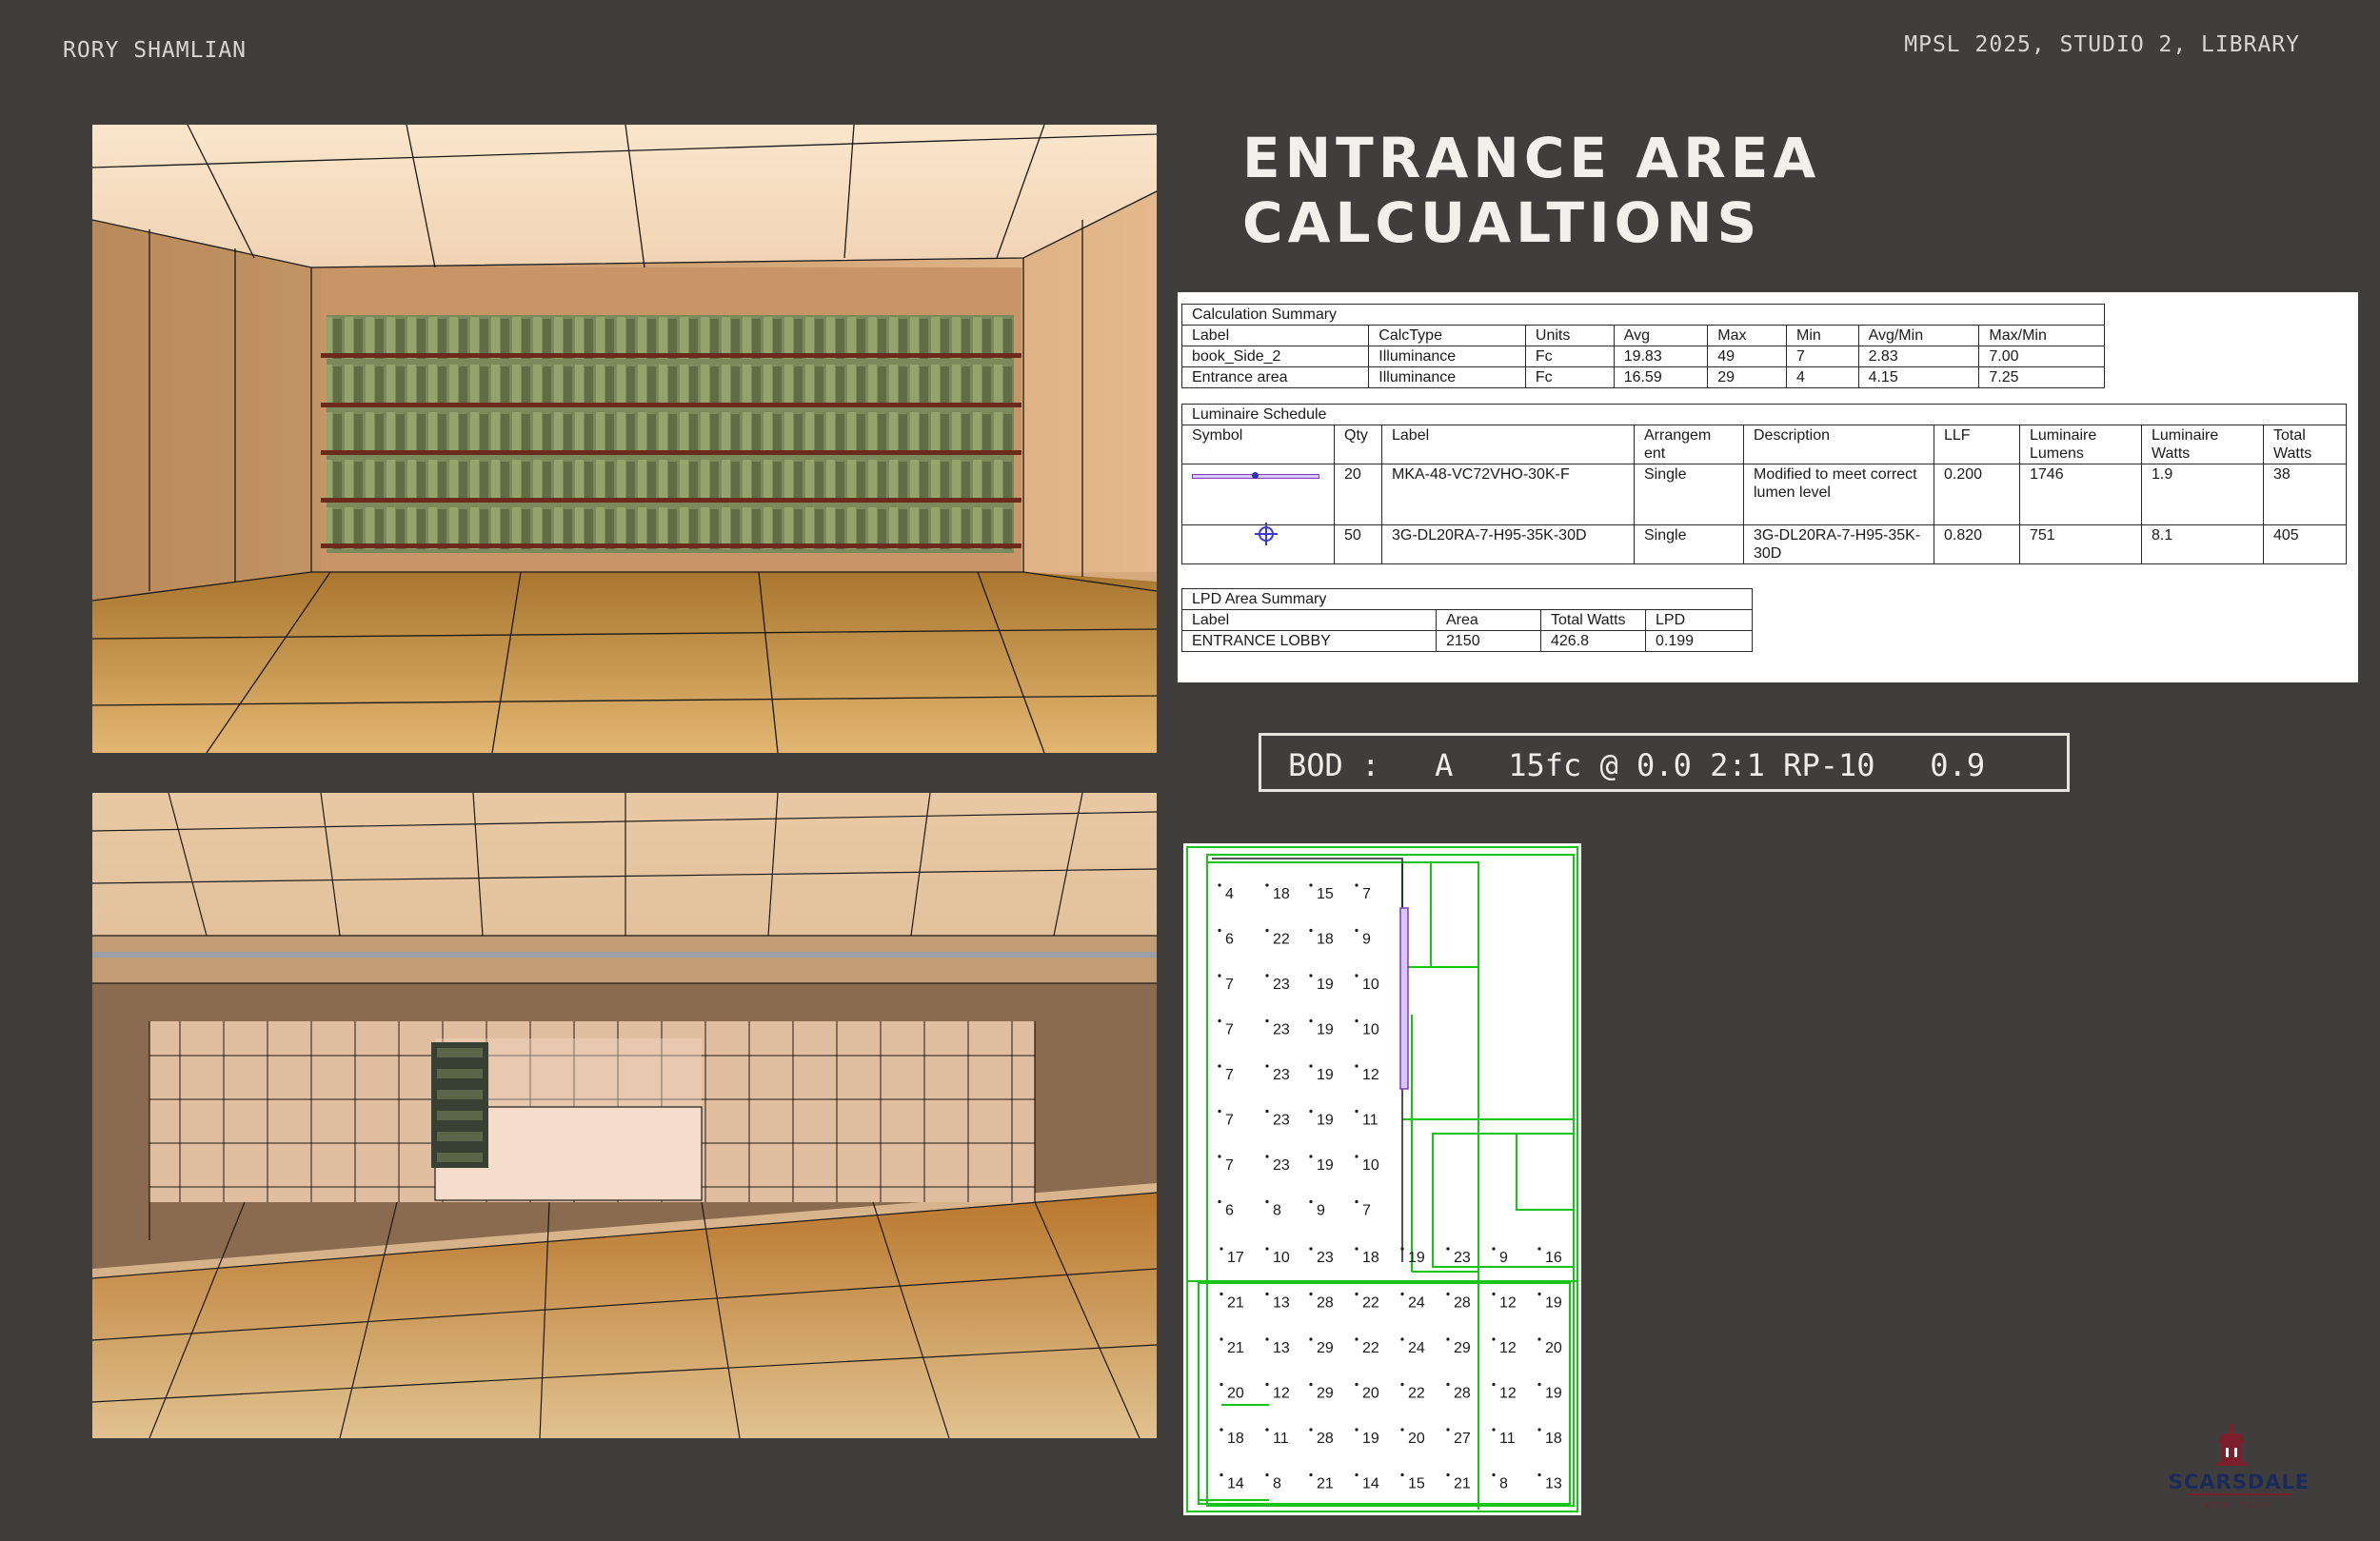 The height and width of the screenshot is (1541, 2380). Describe the element at coordinates (2305, 494) in the screenshot. I see `table-cell: 38` at that location.